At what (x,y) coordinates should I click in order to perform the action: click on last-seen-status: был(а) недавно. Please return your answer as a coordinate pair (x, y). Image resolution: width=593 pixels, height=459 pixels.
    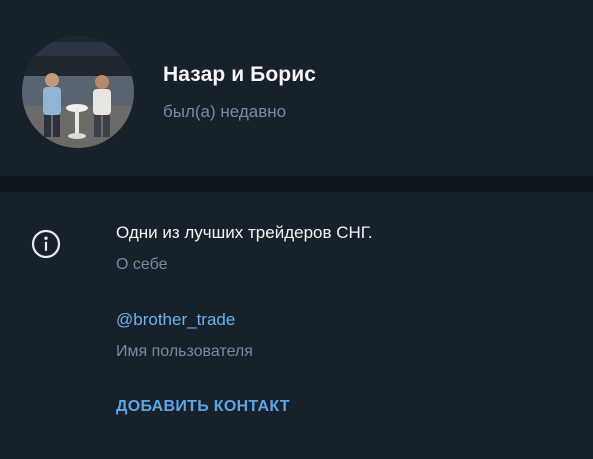
    Looking at the image, I should click on (225, 111).